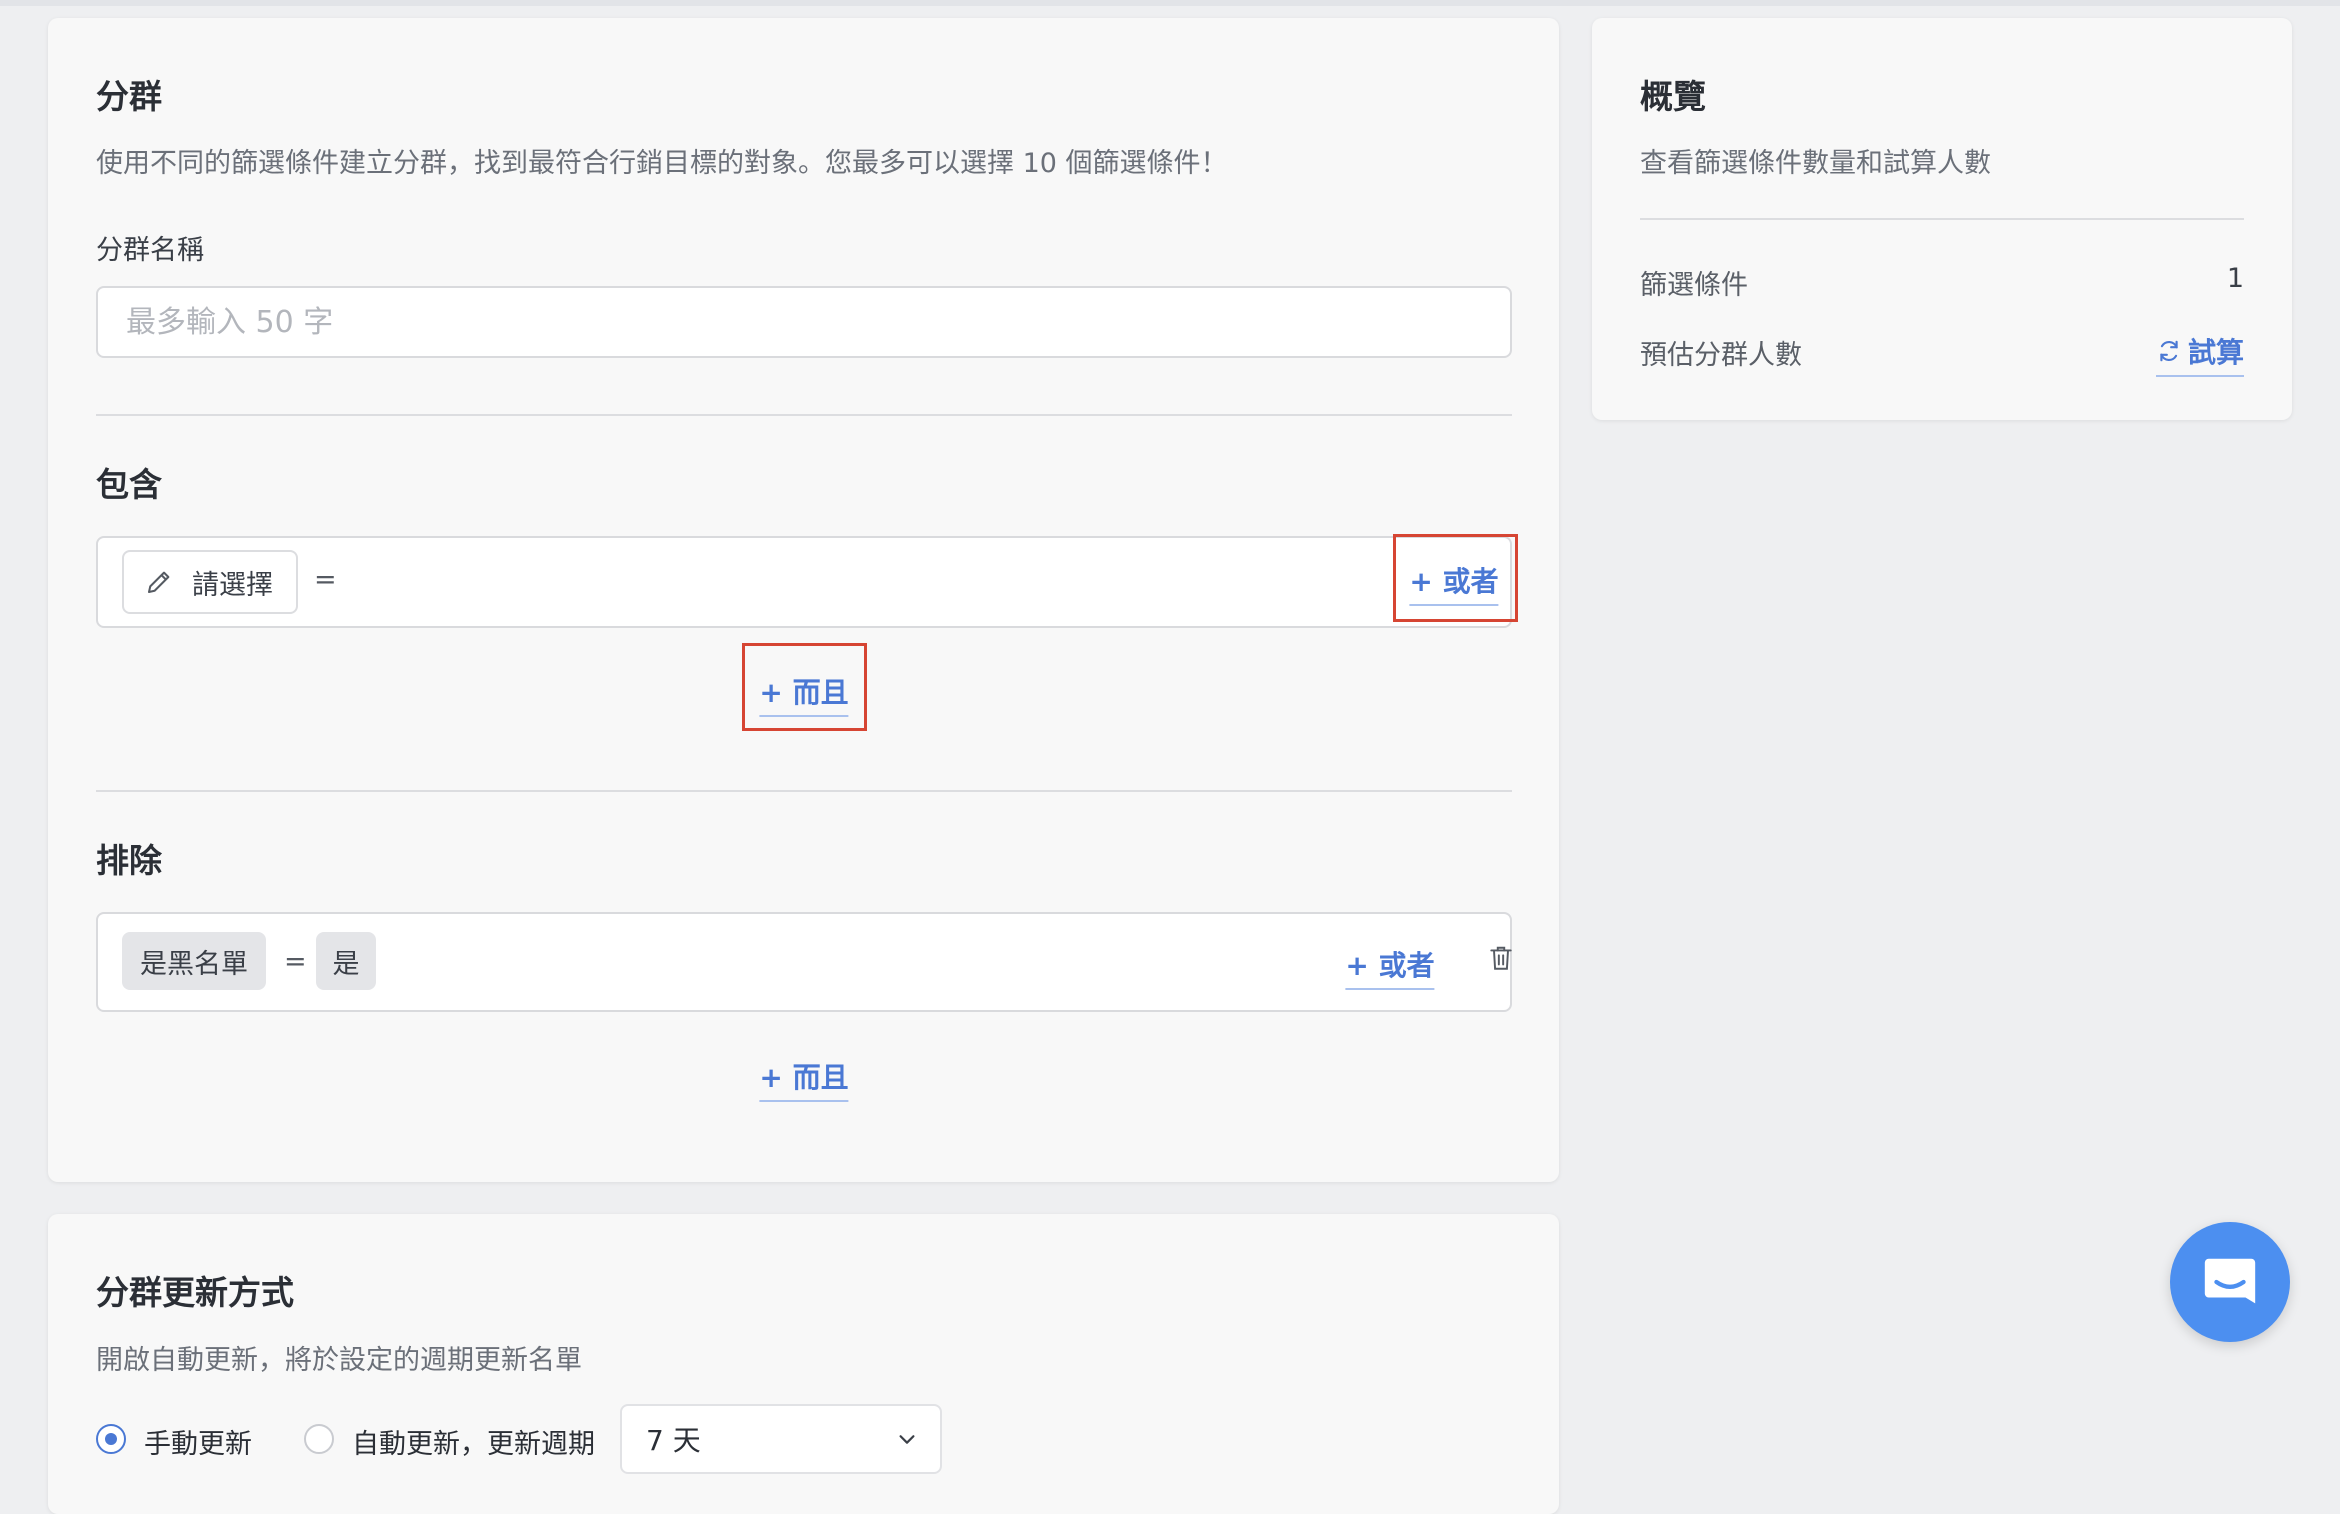  Describe the element at coordinates (325, 579) in the screenshot. I see `include-operator: =` at that location.